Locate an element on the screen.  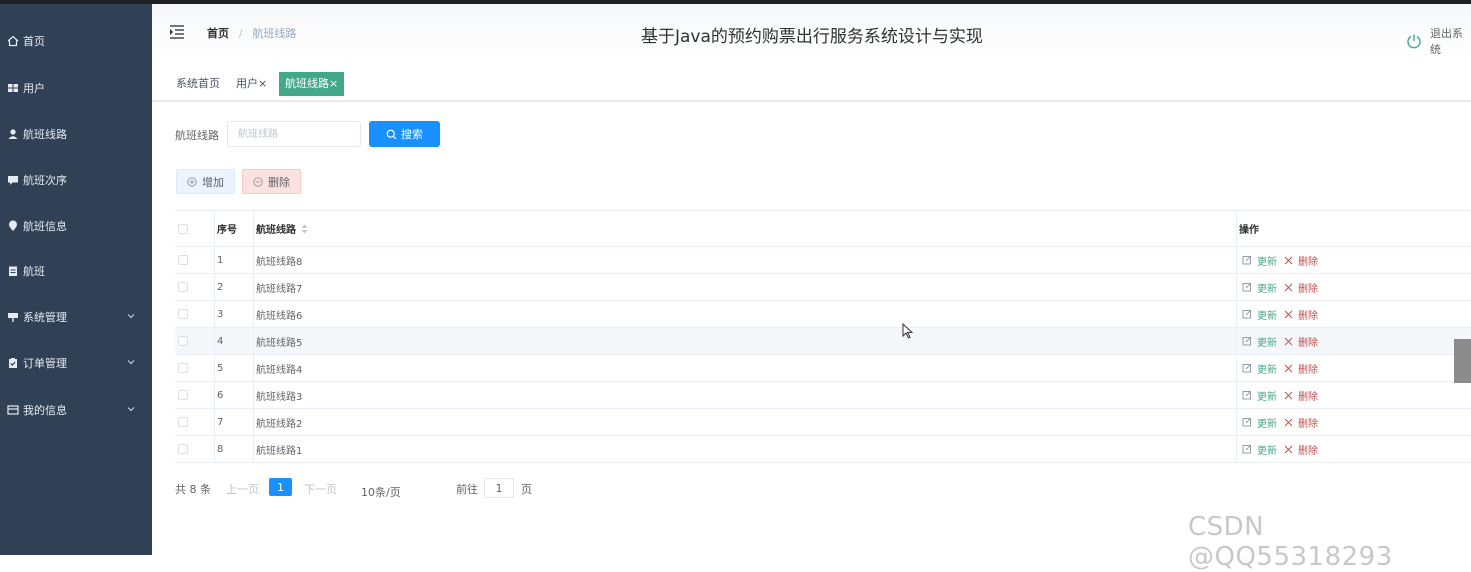
sidebar-item-system-management: 系统管理 is located at coordinates (76, 317).